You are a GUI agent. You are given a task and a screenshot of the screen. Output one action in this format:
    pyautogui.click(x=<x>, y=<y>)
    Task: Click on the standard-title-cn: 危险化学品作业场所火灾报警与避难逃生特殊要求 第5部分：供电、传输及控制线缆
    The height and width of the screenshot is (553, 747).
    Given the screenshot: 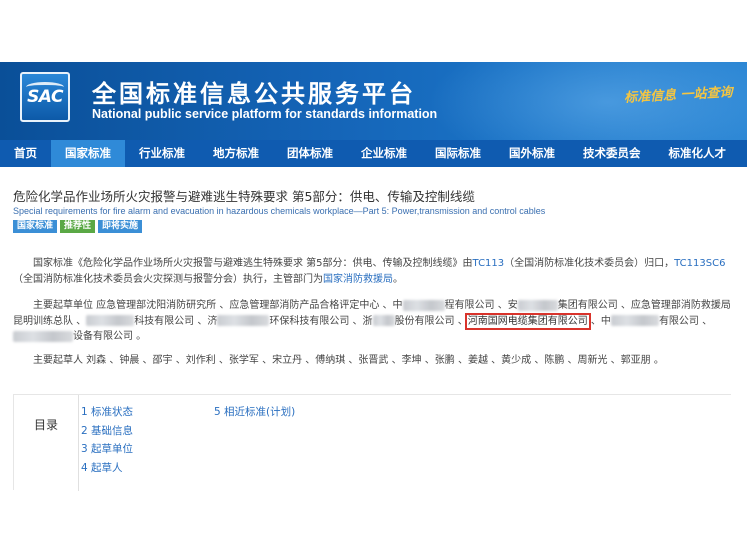 What is the action you would take?
    pyautogui.click(x=244, y=196)
    